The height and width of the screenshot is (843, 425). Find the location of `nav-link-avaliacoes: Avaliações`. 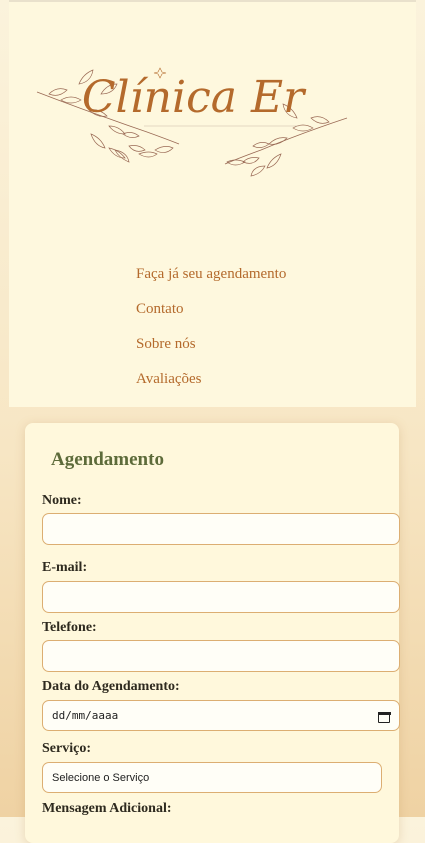

nav-link-avaliacoes: Avaliações is located at coordinates (211, 386).